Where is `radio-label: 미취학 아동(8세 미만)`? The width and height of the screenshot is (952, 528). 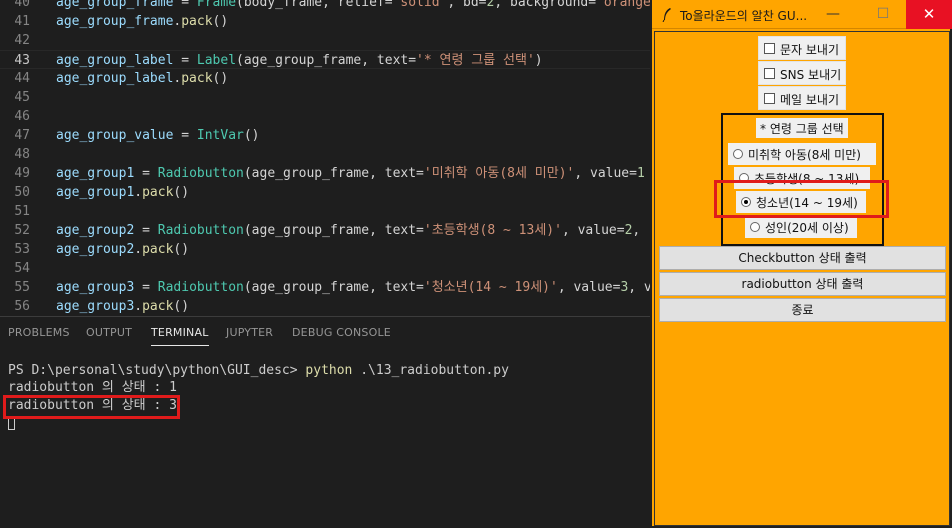
radio-label: 미취학 아동(8세 미만) is located at coordinates (804, 155).